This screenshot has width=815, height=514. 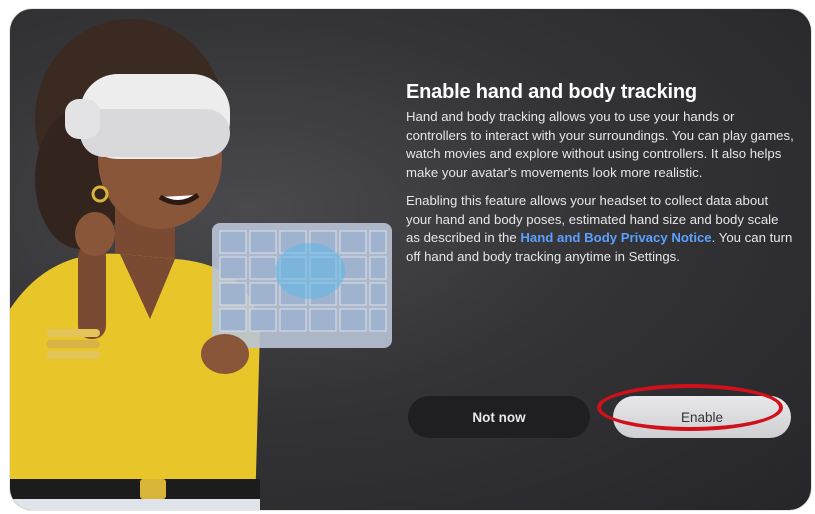 I want to click on dialog-title: Enable hand and body tracking, so click(x=551, y=92).